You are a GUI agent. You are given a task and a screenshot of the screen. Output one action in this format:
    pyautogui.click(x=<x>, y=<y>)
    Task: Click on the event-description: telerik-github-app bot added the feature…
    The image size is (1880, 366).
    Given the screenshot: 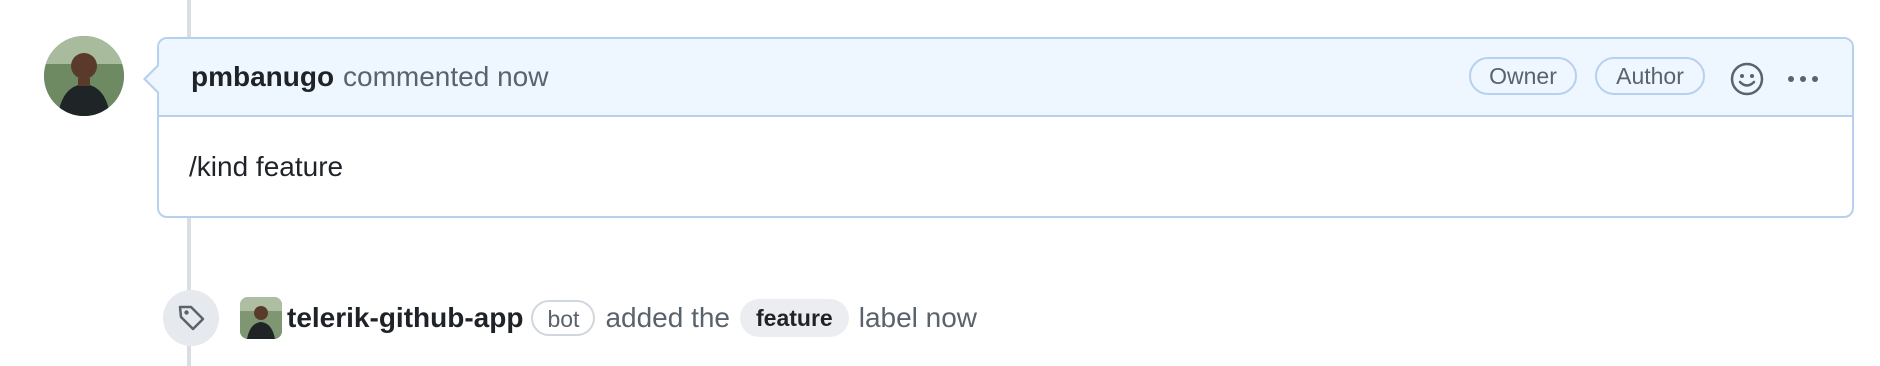 What is the action you would take?
    pyautogui.click(x=637, y=318)
    